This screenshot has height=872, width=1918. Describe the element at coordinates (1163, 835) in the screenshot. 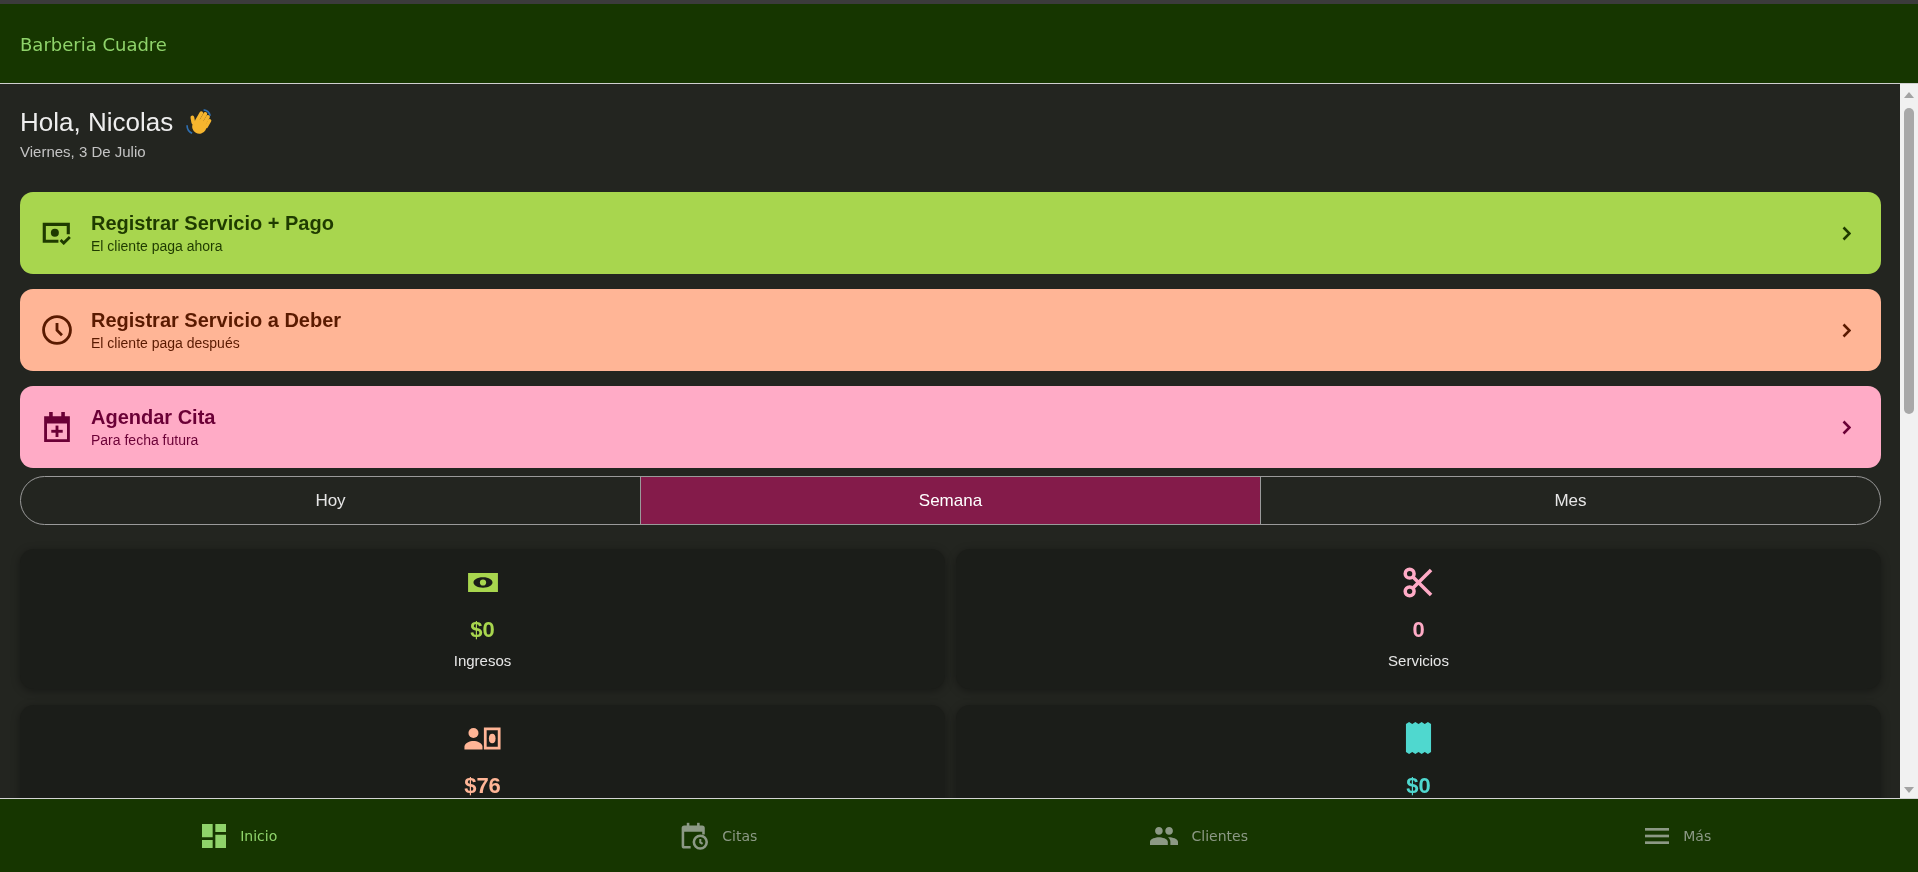

I see `people-icon` at that location.